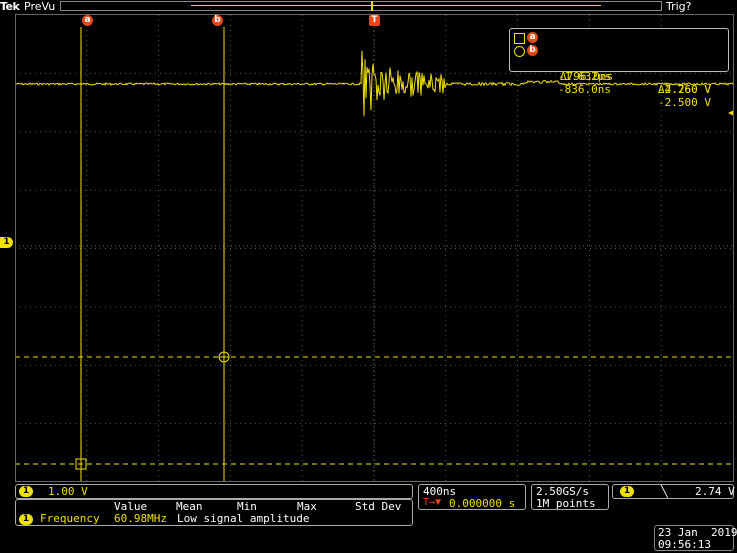 The image size is (737, 553). Describe the element at coordinates (87, 20) in the screenshot. I see `cursor-a-badge: a` at that location.